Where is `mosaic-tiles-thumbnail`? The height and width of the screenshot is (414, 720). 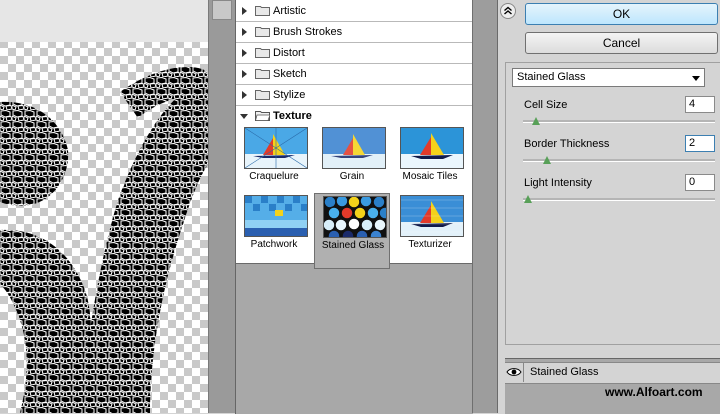 mosaic-tiles-thumbnail is located at coordinates (432, 148).